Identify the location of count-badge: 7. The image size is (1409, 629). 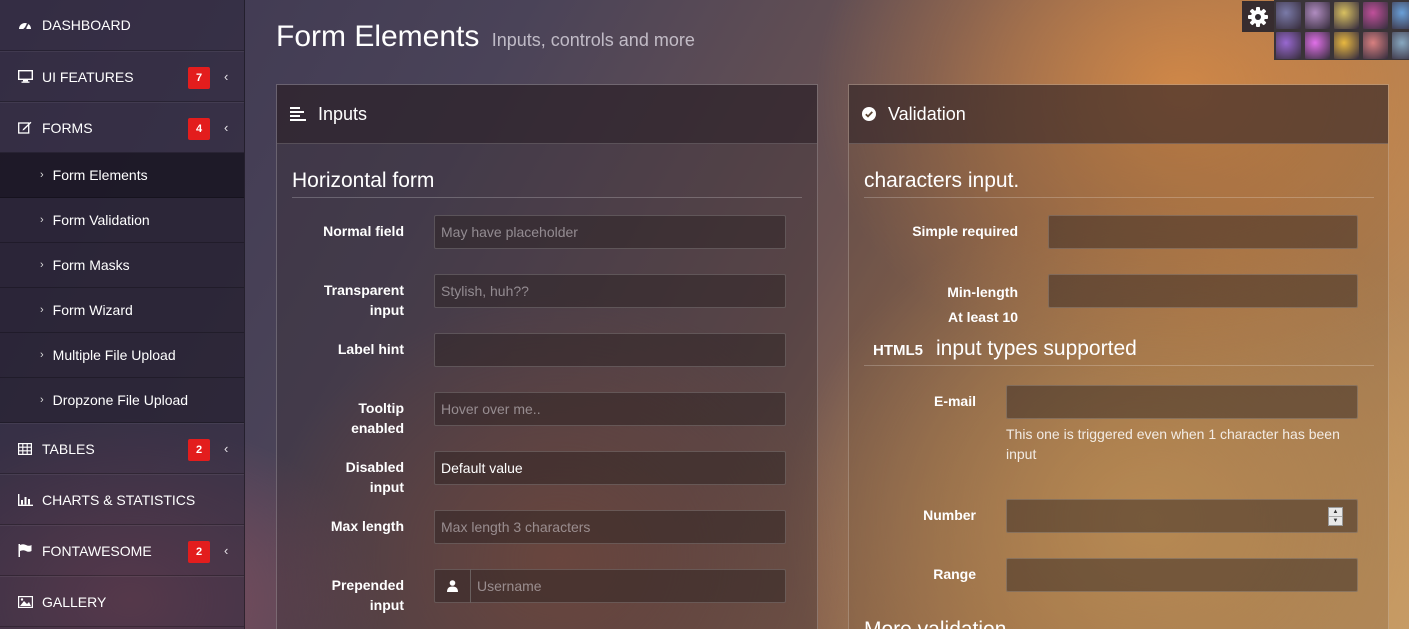
(199, 78).